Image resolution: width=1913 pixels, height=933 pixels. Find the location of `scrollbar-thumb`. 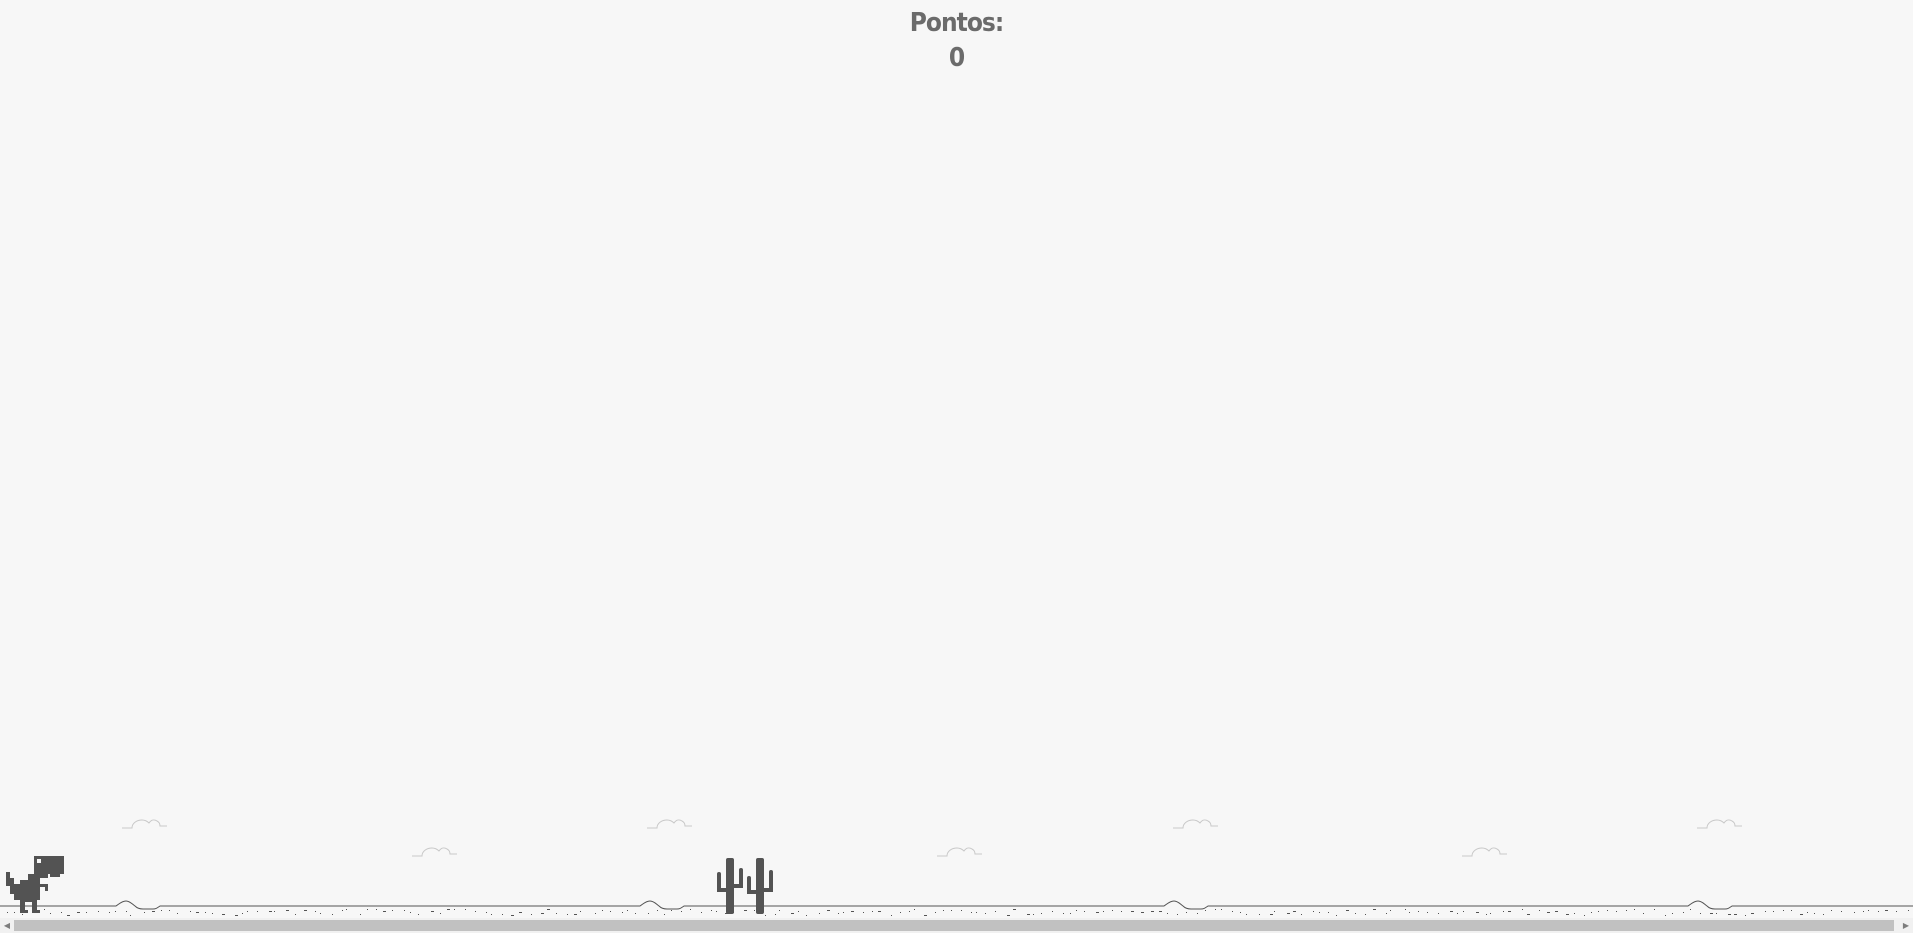

scrollbar-thumb is located at coordinates (954, 925).